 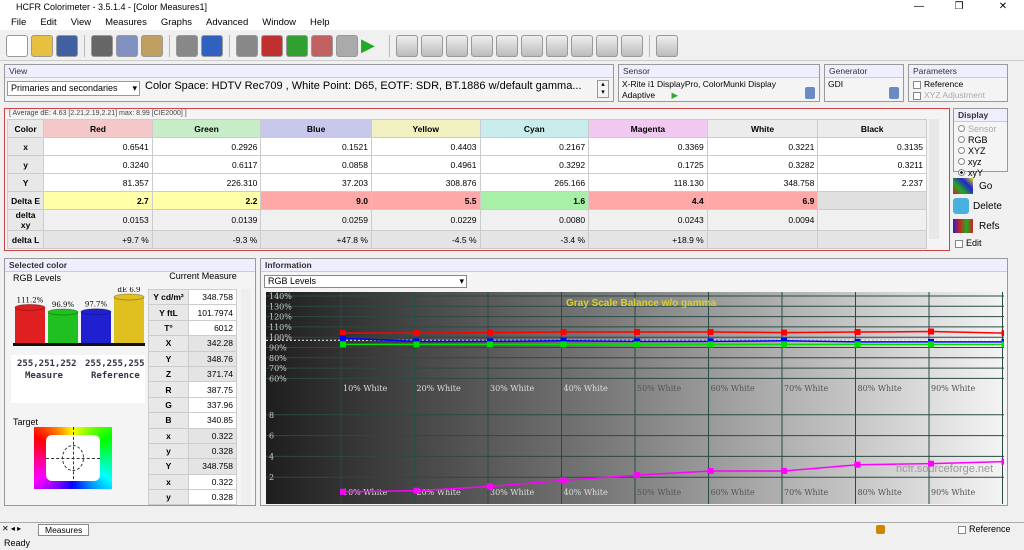 What do you see at coordinates (206, 128) in the screenshot?
I see `column-header: Green` at bounding box center [206, 128].